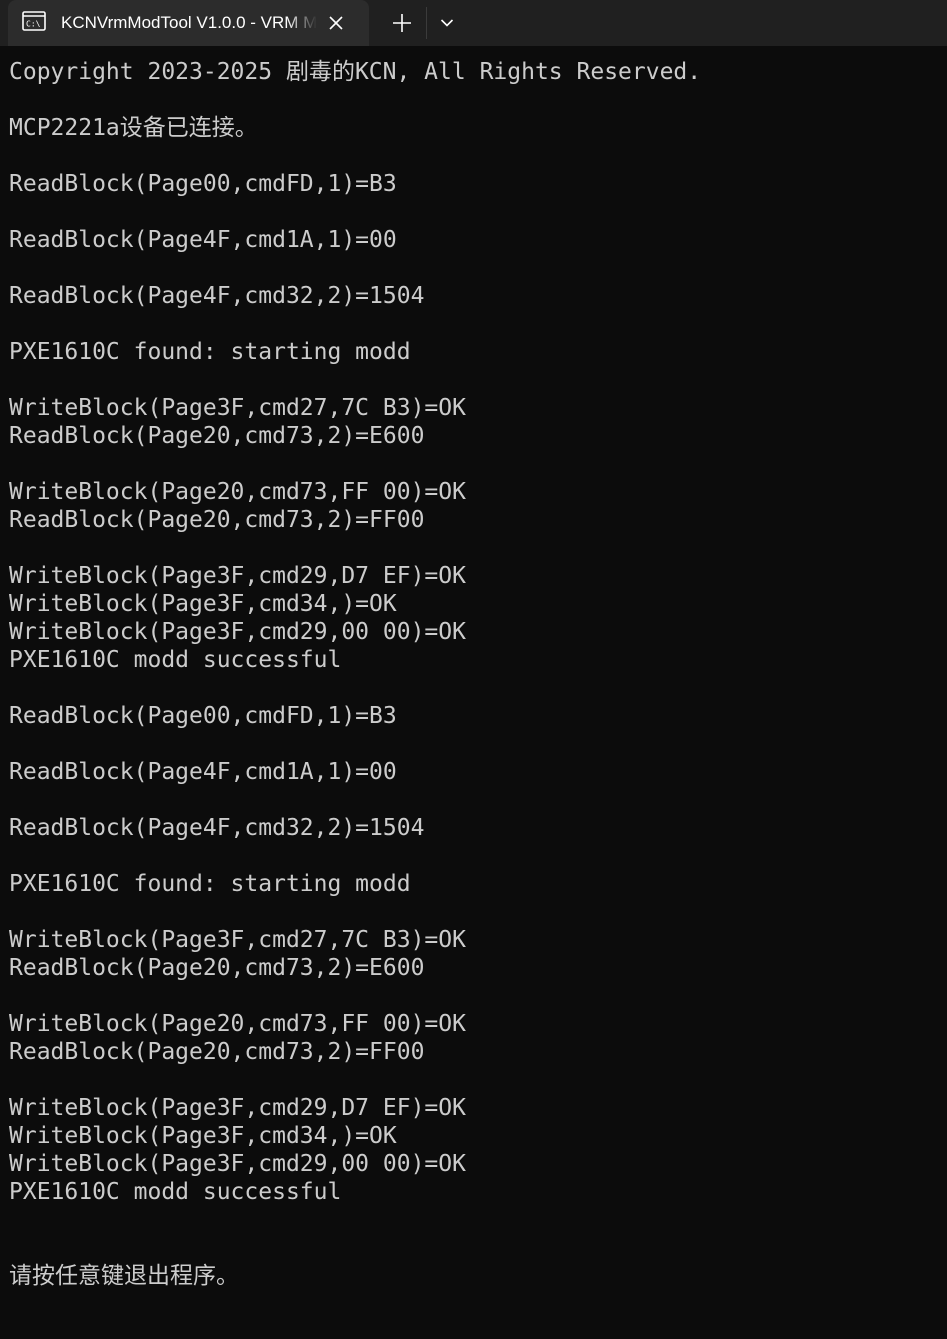  Describe the element at coordinates (124, 1276) in the screenshot. I see `console-line: 请按任意键退出程序。` at that location.